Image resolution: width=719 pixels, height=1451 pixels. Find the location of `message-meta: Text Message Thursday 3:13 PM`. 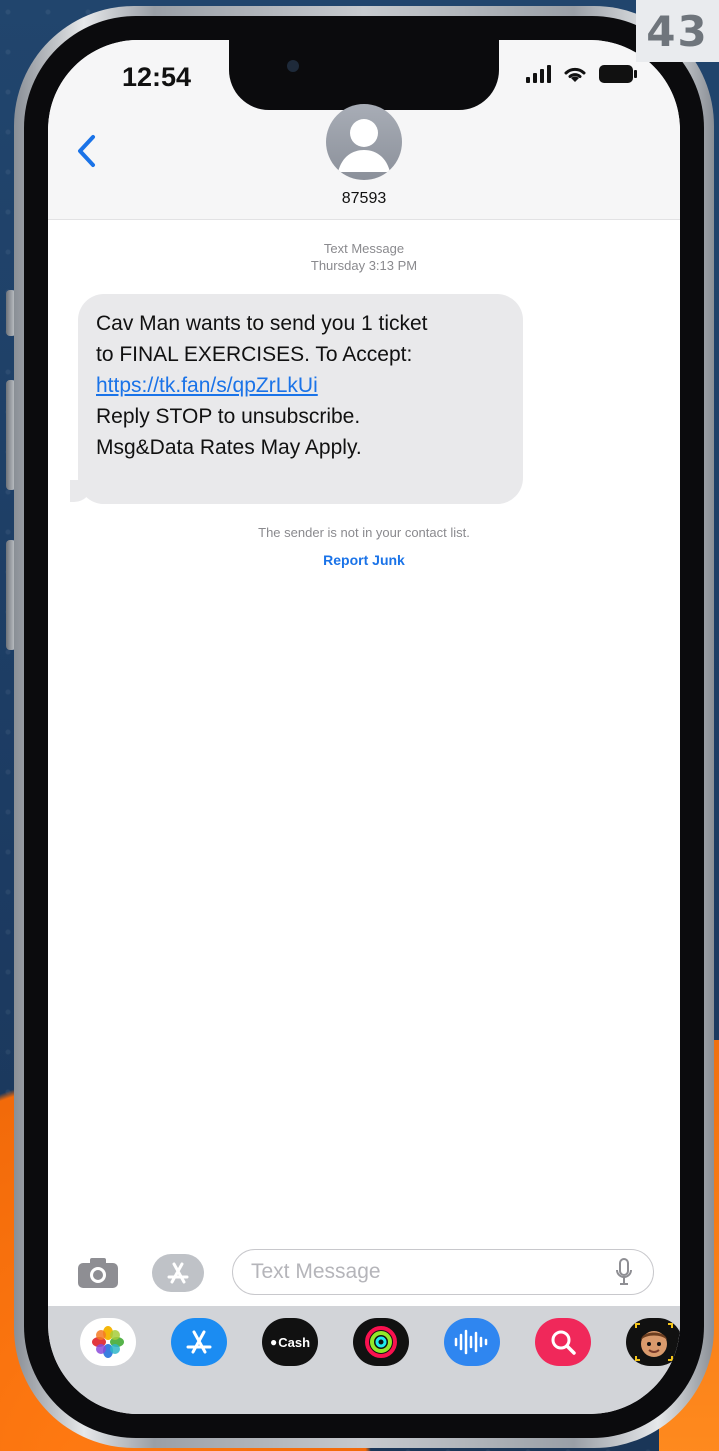

message-meta: Text Message Thursday 3:13 PM is located at coordinates (364, 257).